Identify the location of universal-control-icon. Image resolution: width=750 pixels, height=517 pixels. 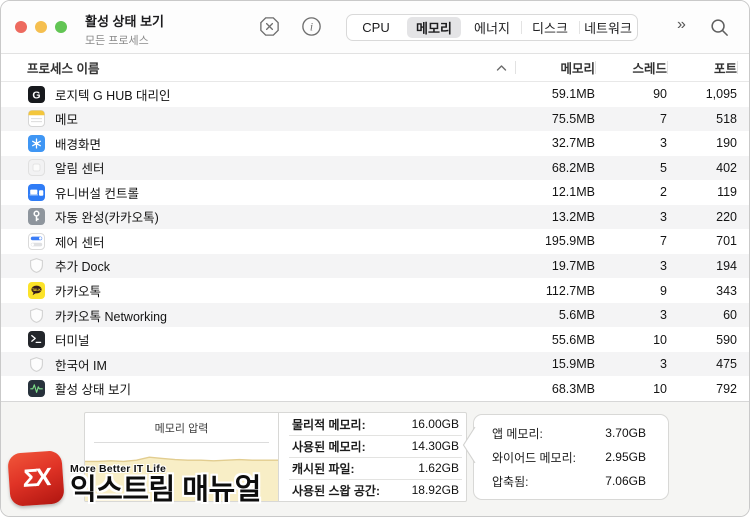
(36, 192).